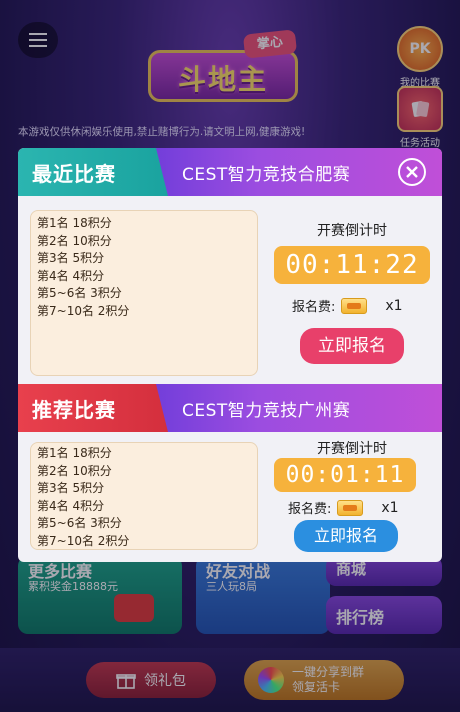 The width and height of the screenshot is (460, 712). Describe the element at coordinates (266, 175) in the screenshot. I see `recent-match-title: CEST智力竞技合肥赛` at that location.